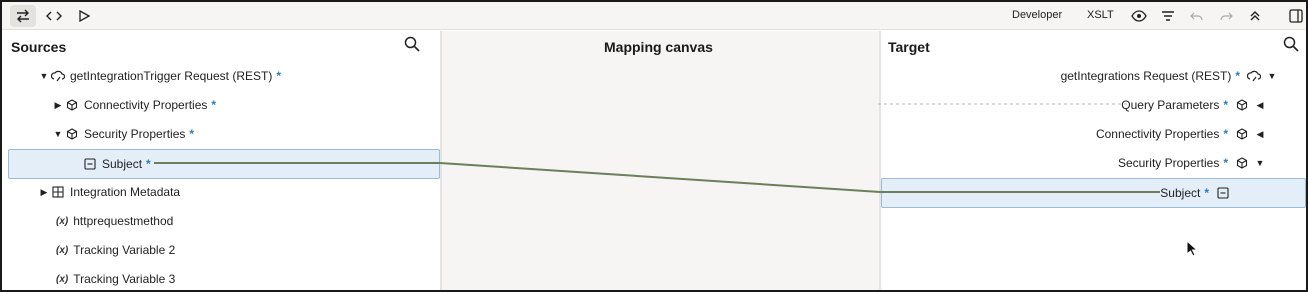 The height and width of the screenshot is (292, 1308). What do you see at coordinates (58, 192) in the screenshot?
I see `grid-icon` at bounding box center [58, 192].